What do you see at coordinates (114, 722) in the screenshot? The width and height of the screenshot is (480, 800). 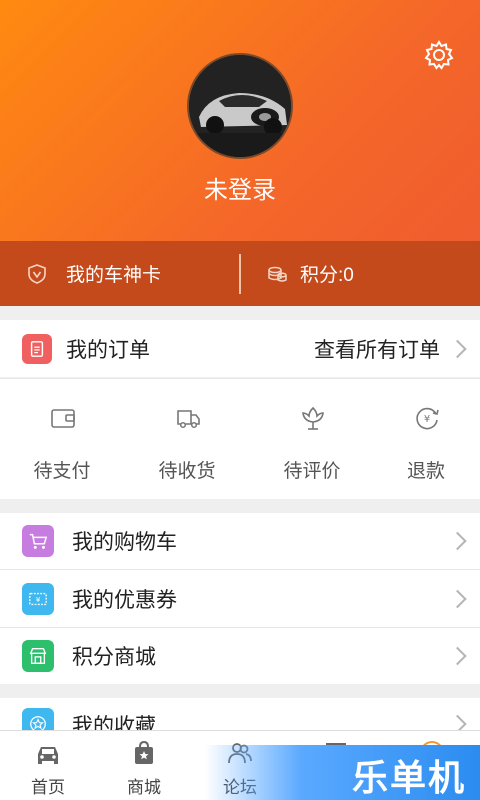 I see `menu-item-label: 我的收藏` at bounding box center [114, 722].